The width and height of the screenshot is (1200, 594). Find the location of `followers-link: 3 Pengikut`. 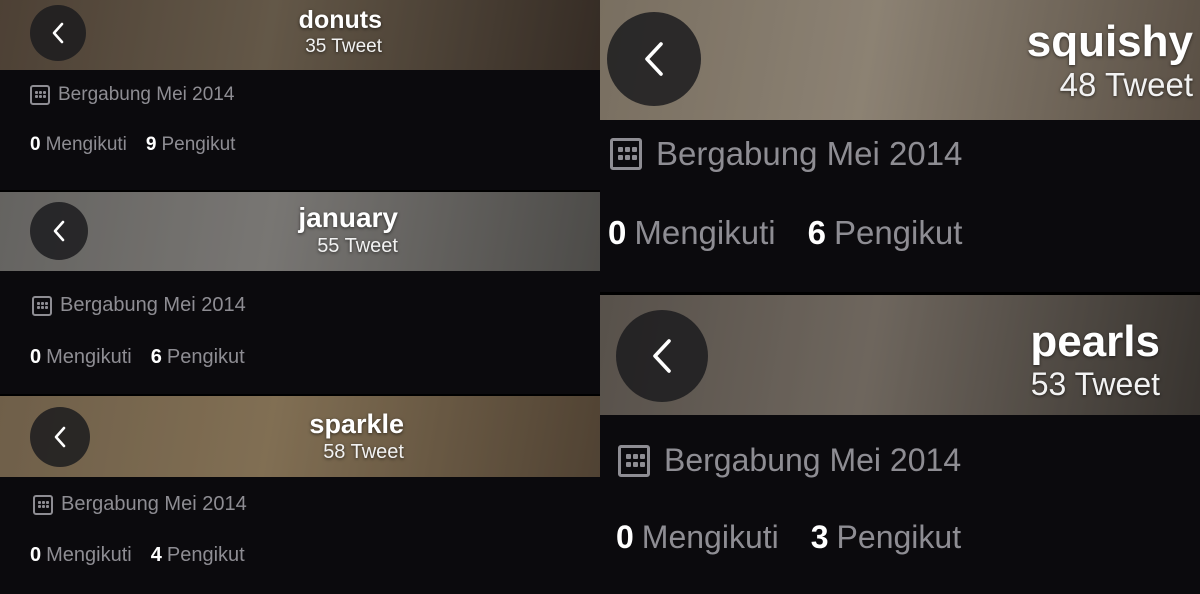

followers-link: 3 Pengikut is located at coordinates (886, 537).